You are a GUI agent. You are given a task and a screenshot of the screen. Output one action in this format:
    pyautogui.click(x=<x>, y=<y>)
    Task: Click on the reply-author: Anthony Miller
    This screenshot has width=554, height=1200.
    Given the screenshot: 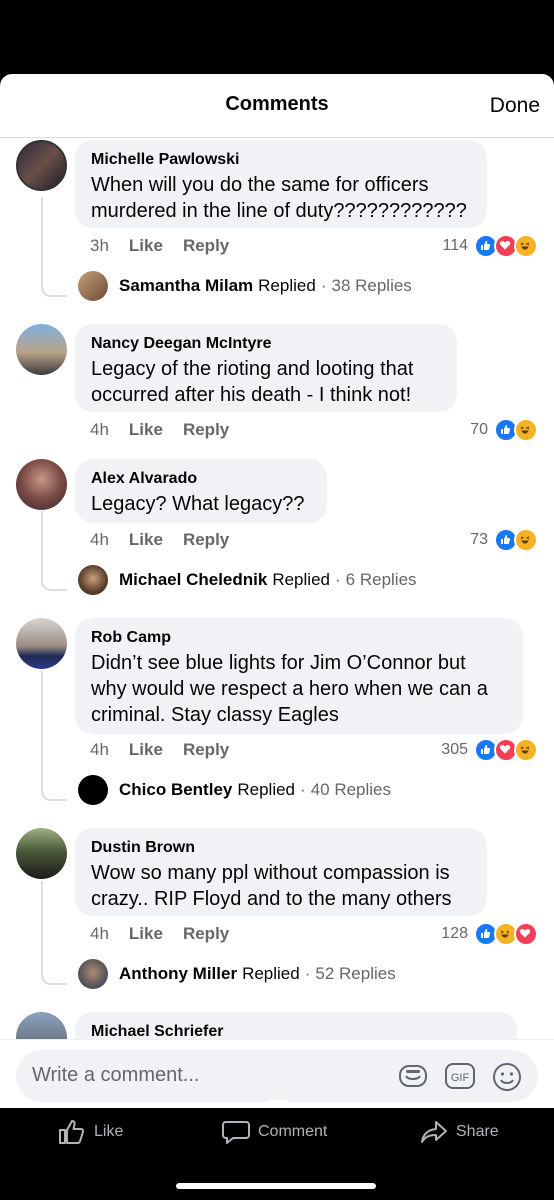 What is the action you would take?
    pyautogui.click(x=178, y=973)
    